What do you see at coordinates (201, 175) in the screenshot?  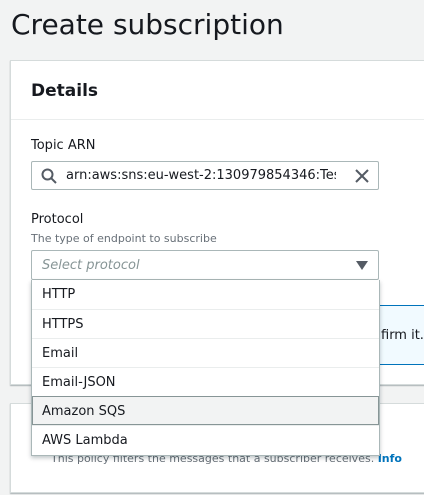 I see `topic-arn-input` at bounding box center [201, 175].